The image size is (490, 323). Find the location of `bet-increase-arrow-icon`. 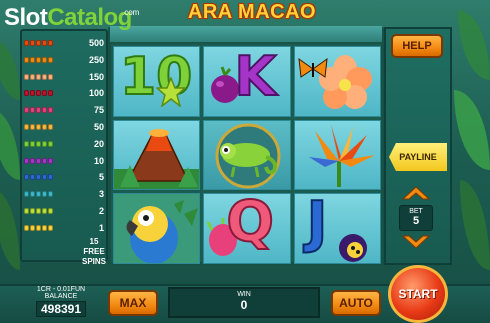

bet-increase-arrow-icon is located at coordinates (416, 193).